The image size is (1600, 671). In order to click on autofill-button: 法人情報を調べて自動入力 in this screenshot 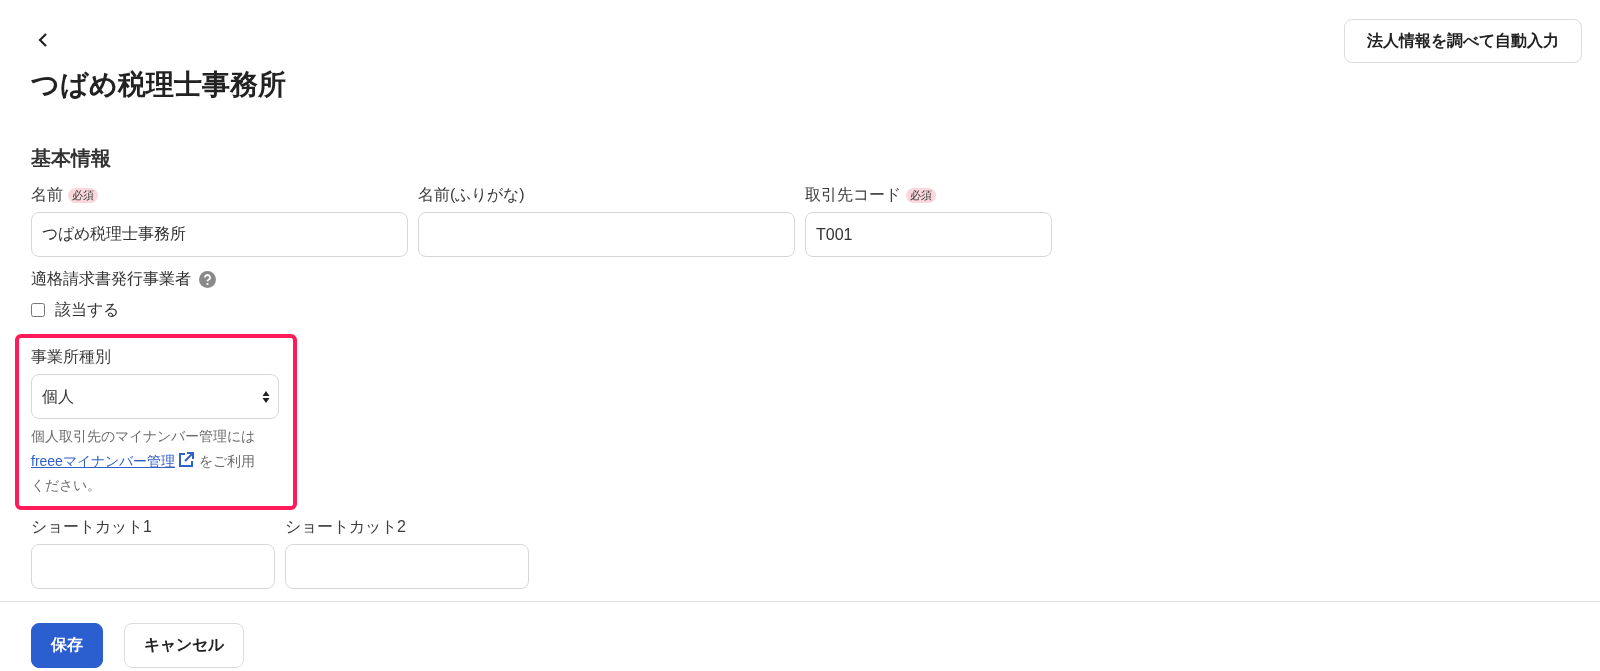, I will do `click(1463, 41)`.